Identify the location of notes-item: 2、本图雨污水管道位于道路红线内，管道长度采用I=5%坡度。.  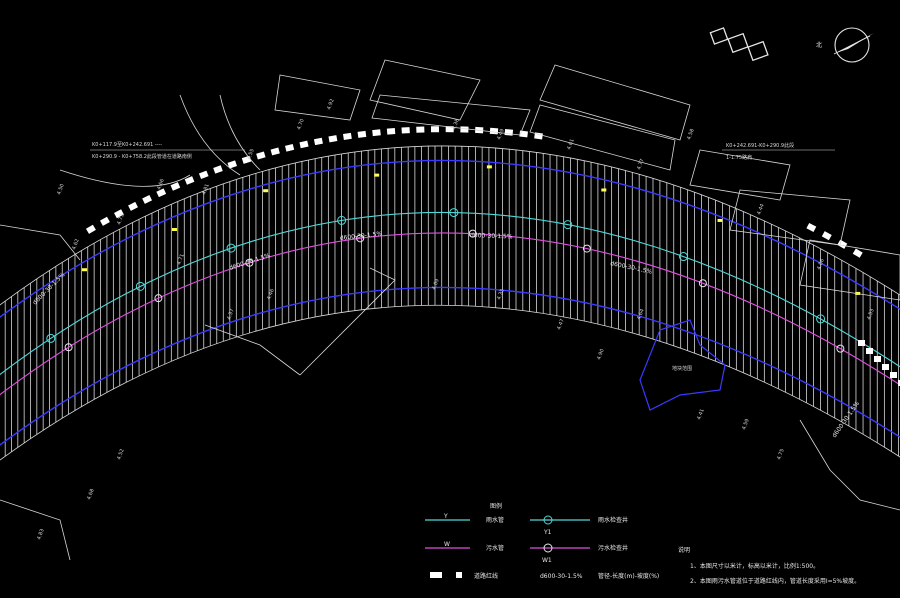
(775, 581).